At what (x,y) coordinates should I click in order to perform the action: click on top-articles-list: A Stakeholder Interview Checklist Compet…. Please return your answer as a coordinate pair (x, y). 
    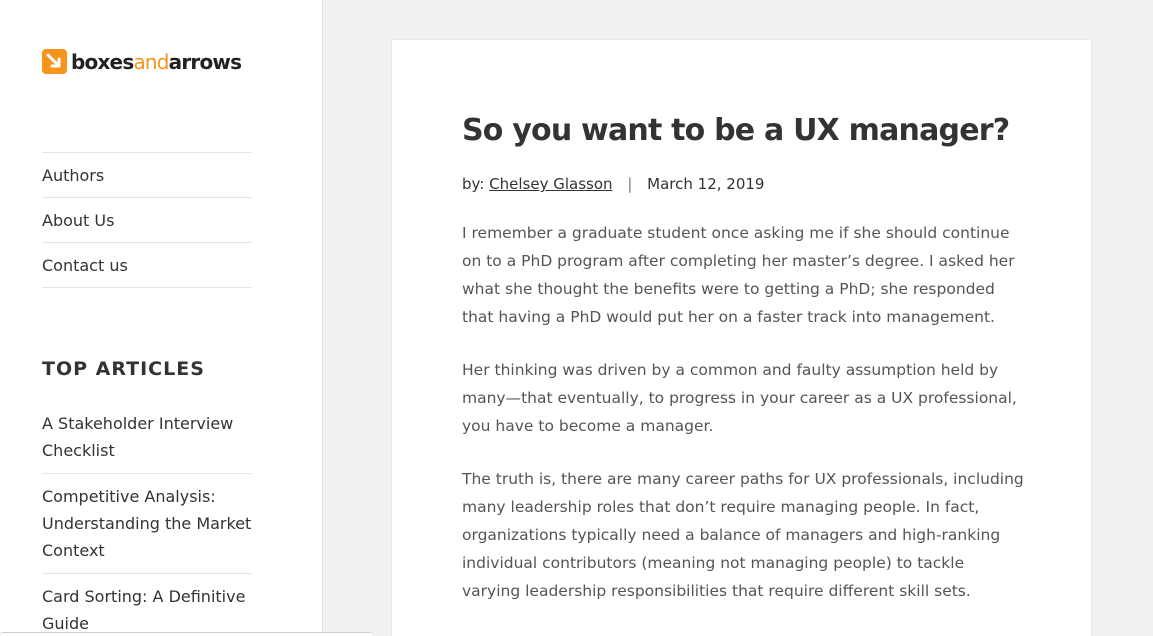
    Looking at the image, I should click on (147, 523).